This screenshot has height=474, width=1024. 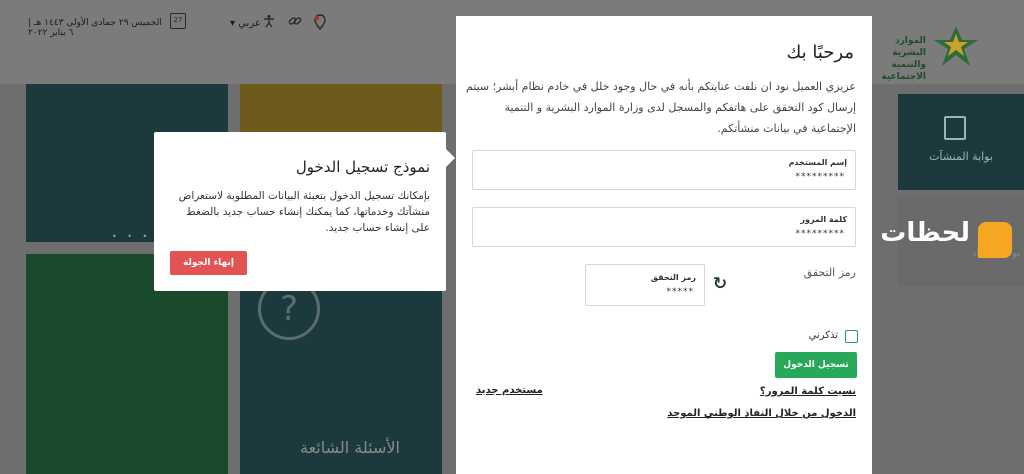 What do you see at coordinates (509, 390) in the screenshot?
I see `new-user-link: مستخدم جديد` at bounding box center [509, 390].